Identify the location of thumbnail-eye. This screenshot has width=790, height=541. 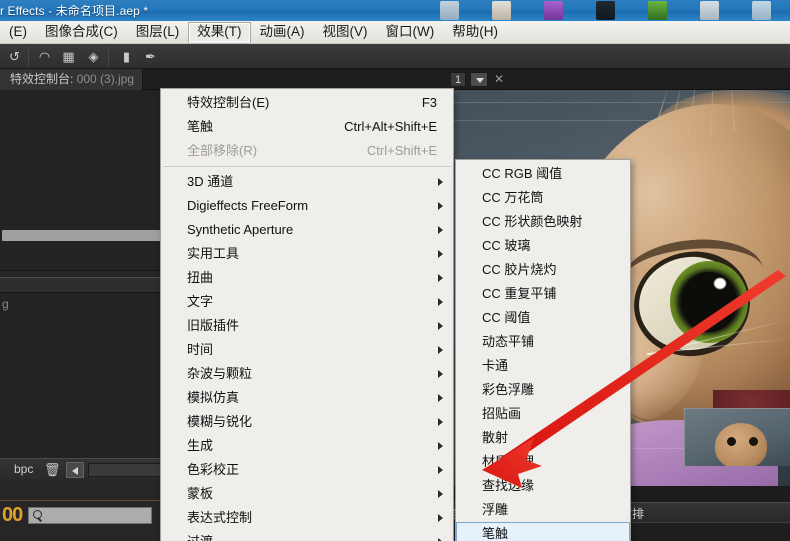
(731, 441).